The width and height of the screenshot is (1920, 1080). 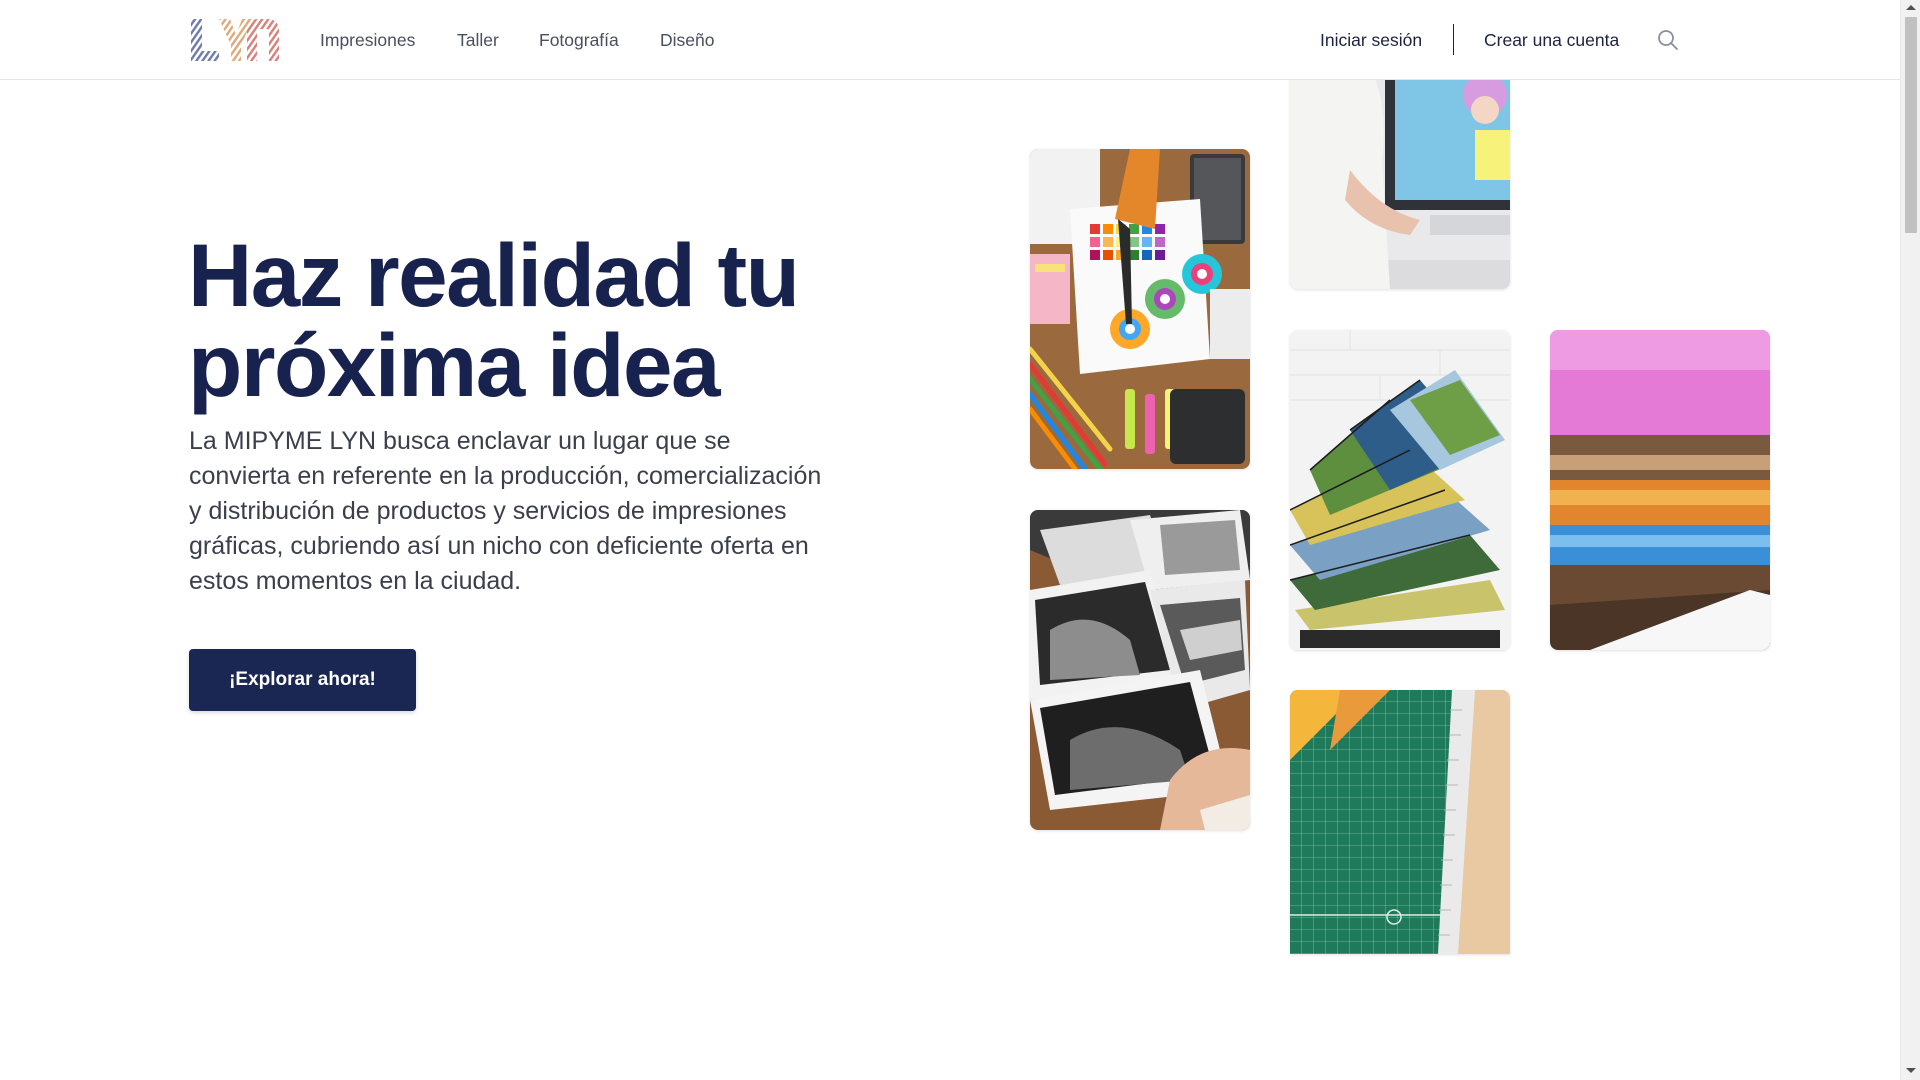 What do you see at coordinates (1910, 540) in the screenshot?
I see `page-scrollbar` at bounding box center [1910, 540].